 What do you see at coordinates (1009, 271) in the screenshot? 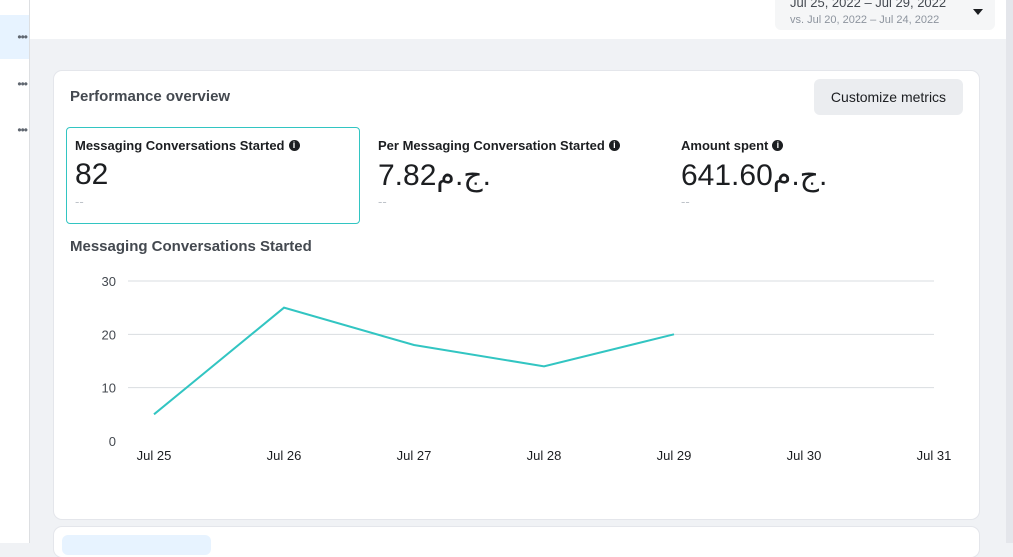
I see `scrollbar` at bounding box center [1009, 271].